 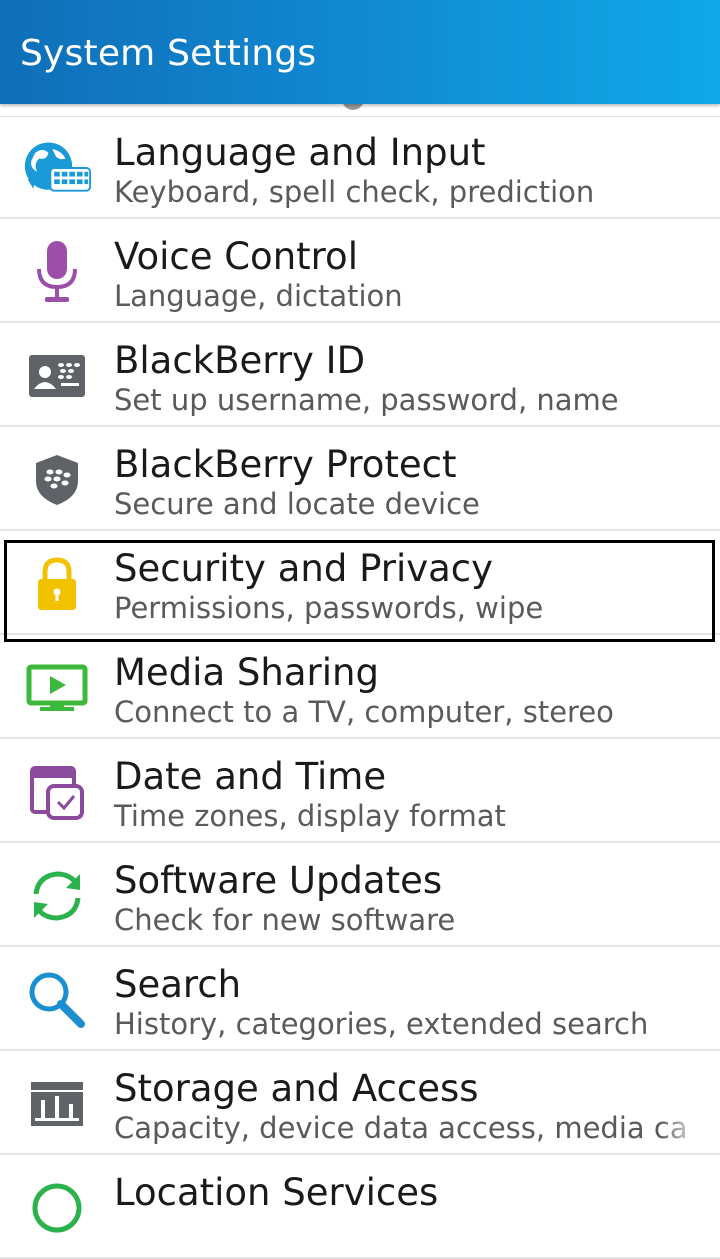 What do you see at coordinates (401, 1128) in the screenshot?
I see `item-subtitle: Capacity, device data access, media ca` at bounding box center [401, 1128].